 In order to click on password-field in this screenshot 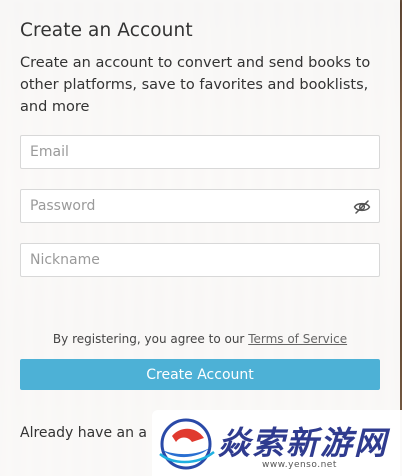, I will do `click(200, 206)`.